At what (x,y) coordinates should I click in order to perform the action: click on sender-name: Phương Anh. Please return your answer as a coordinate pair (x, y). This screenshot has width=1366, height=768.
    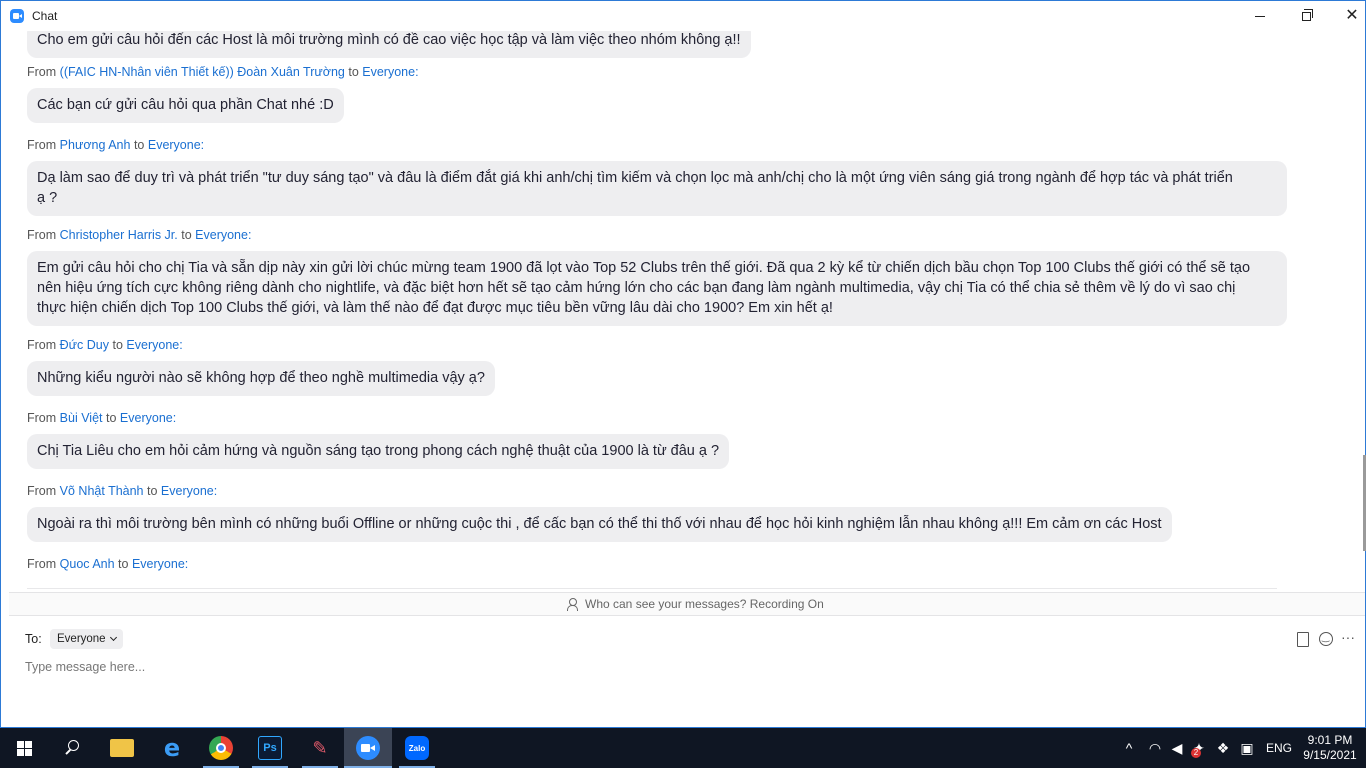
    Looking at the image, I should click on (95, 145).